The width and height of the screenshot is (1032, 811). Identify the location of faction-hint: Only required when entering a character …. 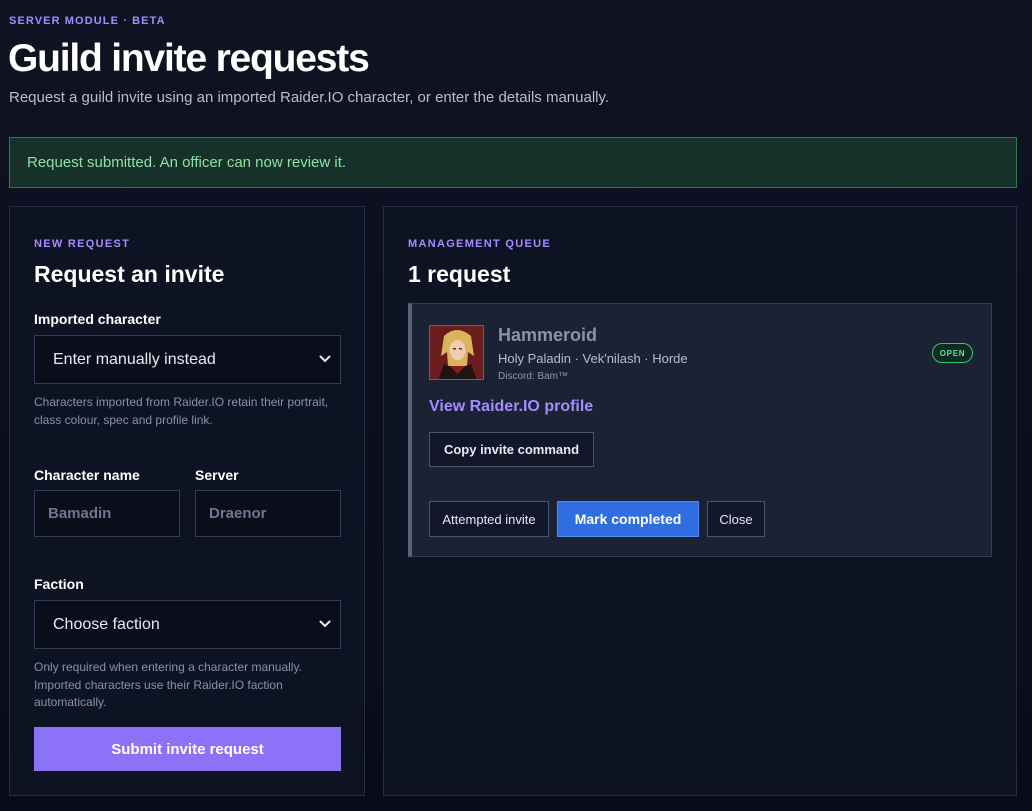
(168, 684).